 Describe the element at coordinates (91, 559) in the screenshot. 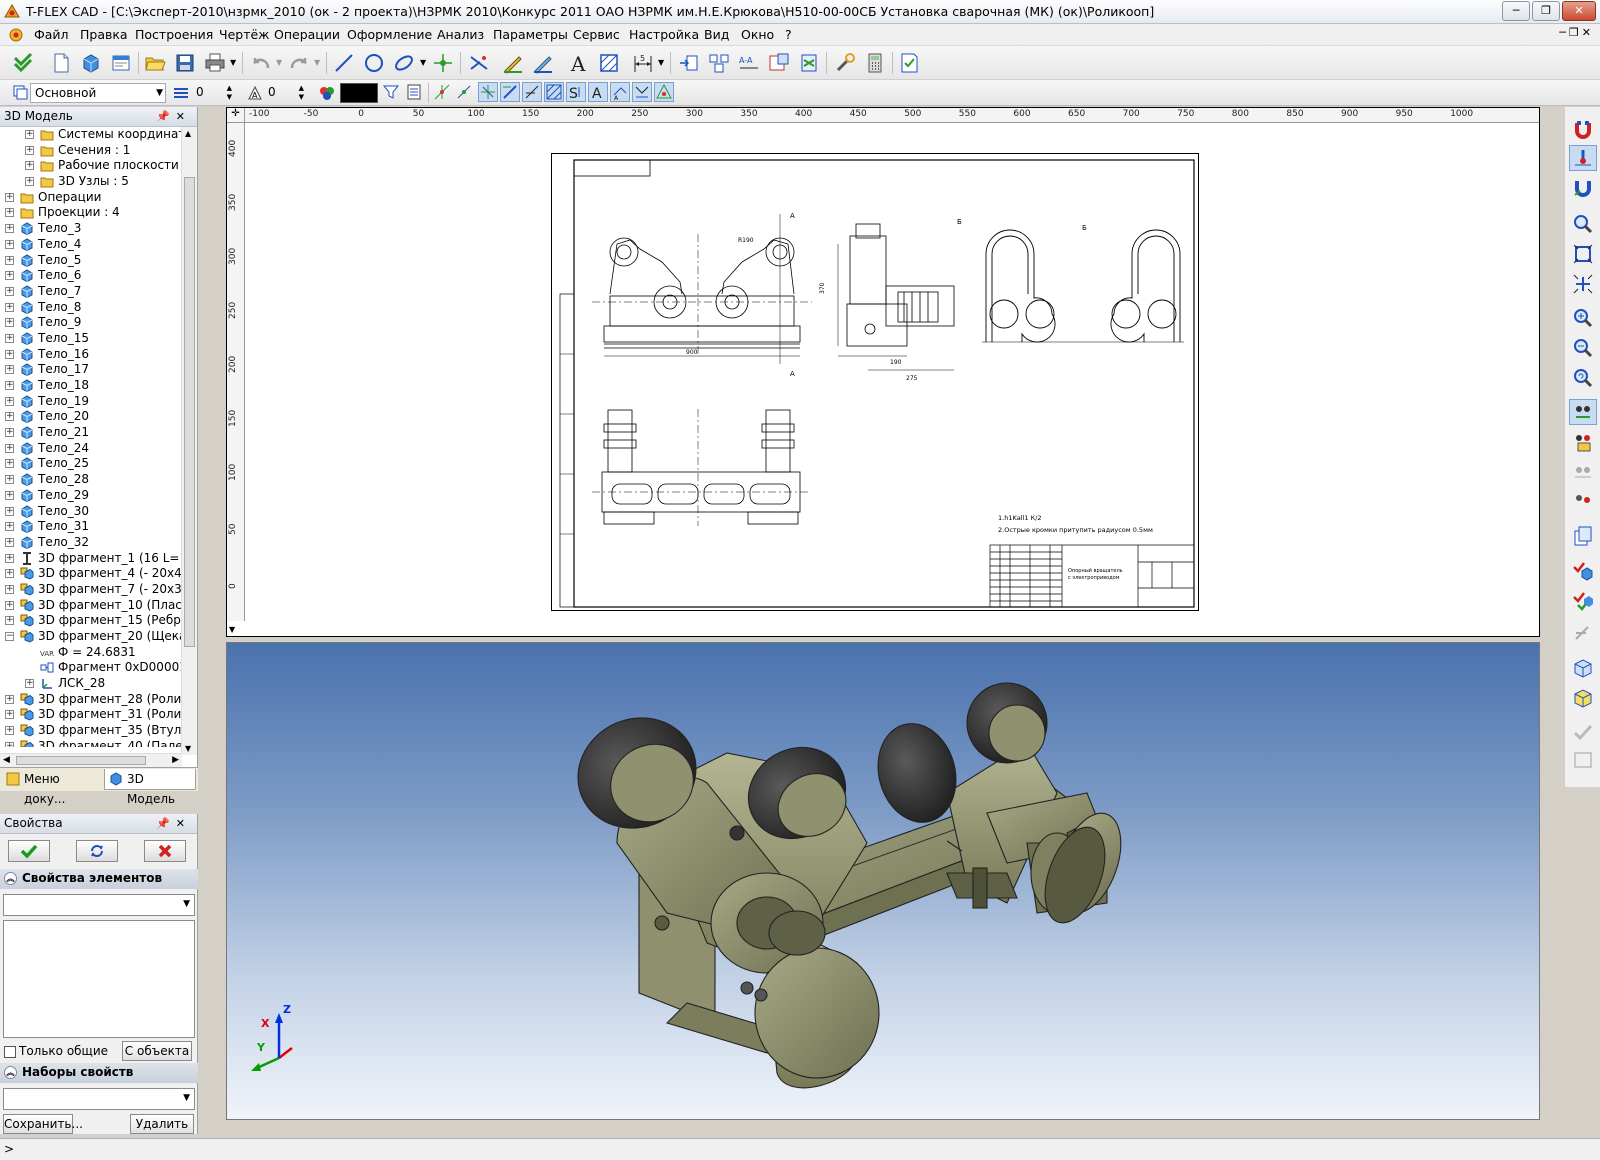

I see `tree-item: +3D фрагмент_1 (16 L=1760.` at that location.